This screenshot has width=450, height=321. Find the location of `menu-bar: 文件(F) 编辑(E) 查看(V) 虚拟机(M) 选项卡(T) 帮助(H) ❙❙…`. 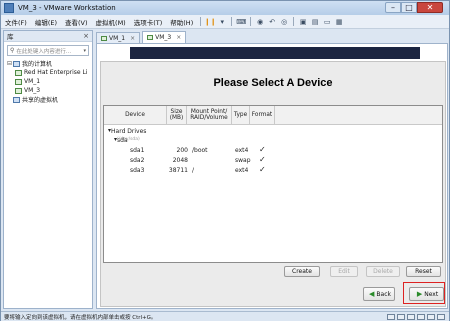

menu-bar: 文件(F) 编辑(E) 查看(V) 虚拟机(M) 选项卡(T) 帮助(H) ❙❙… is located at coordinates (225, 22).